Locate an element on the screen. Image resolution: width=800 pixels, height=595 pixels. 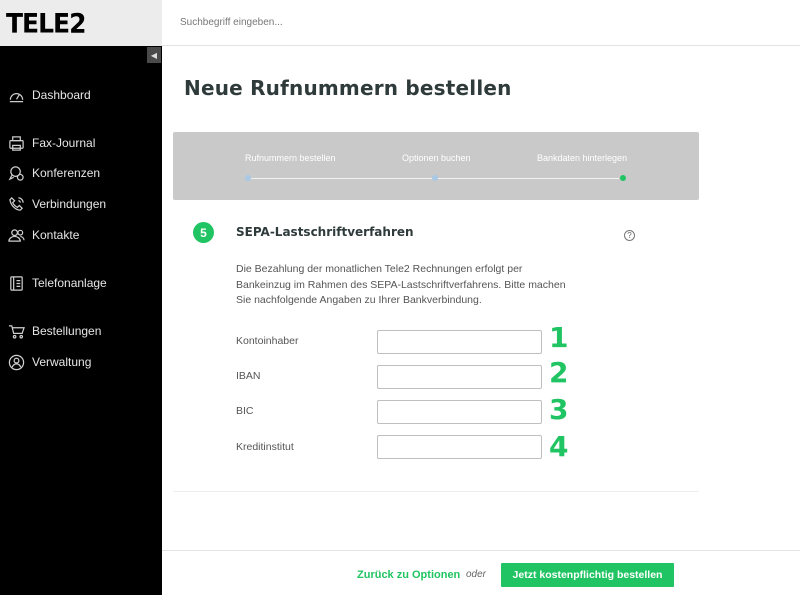
annotation-number: 1 is located at coordinates (559, 337).